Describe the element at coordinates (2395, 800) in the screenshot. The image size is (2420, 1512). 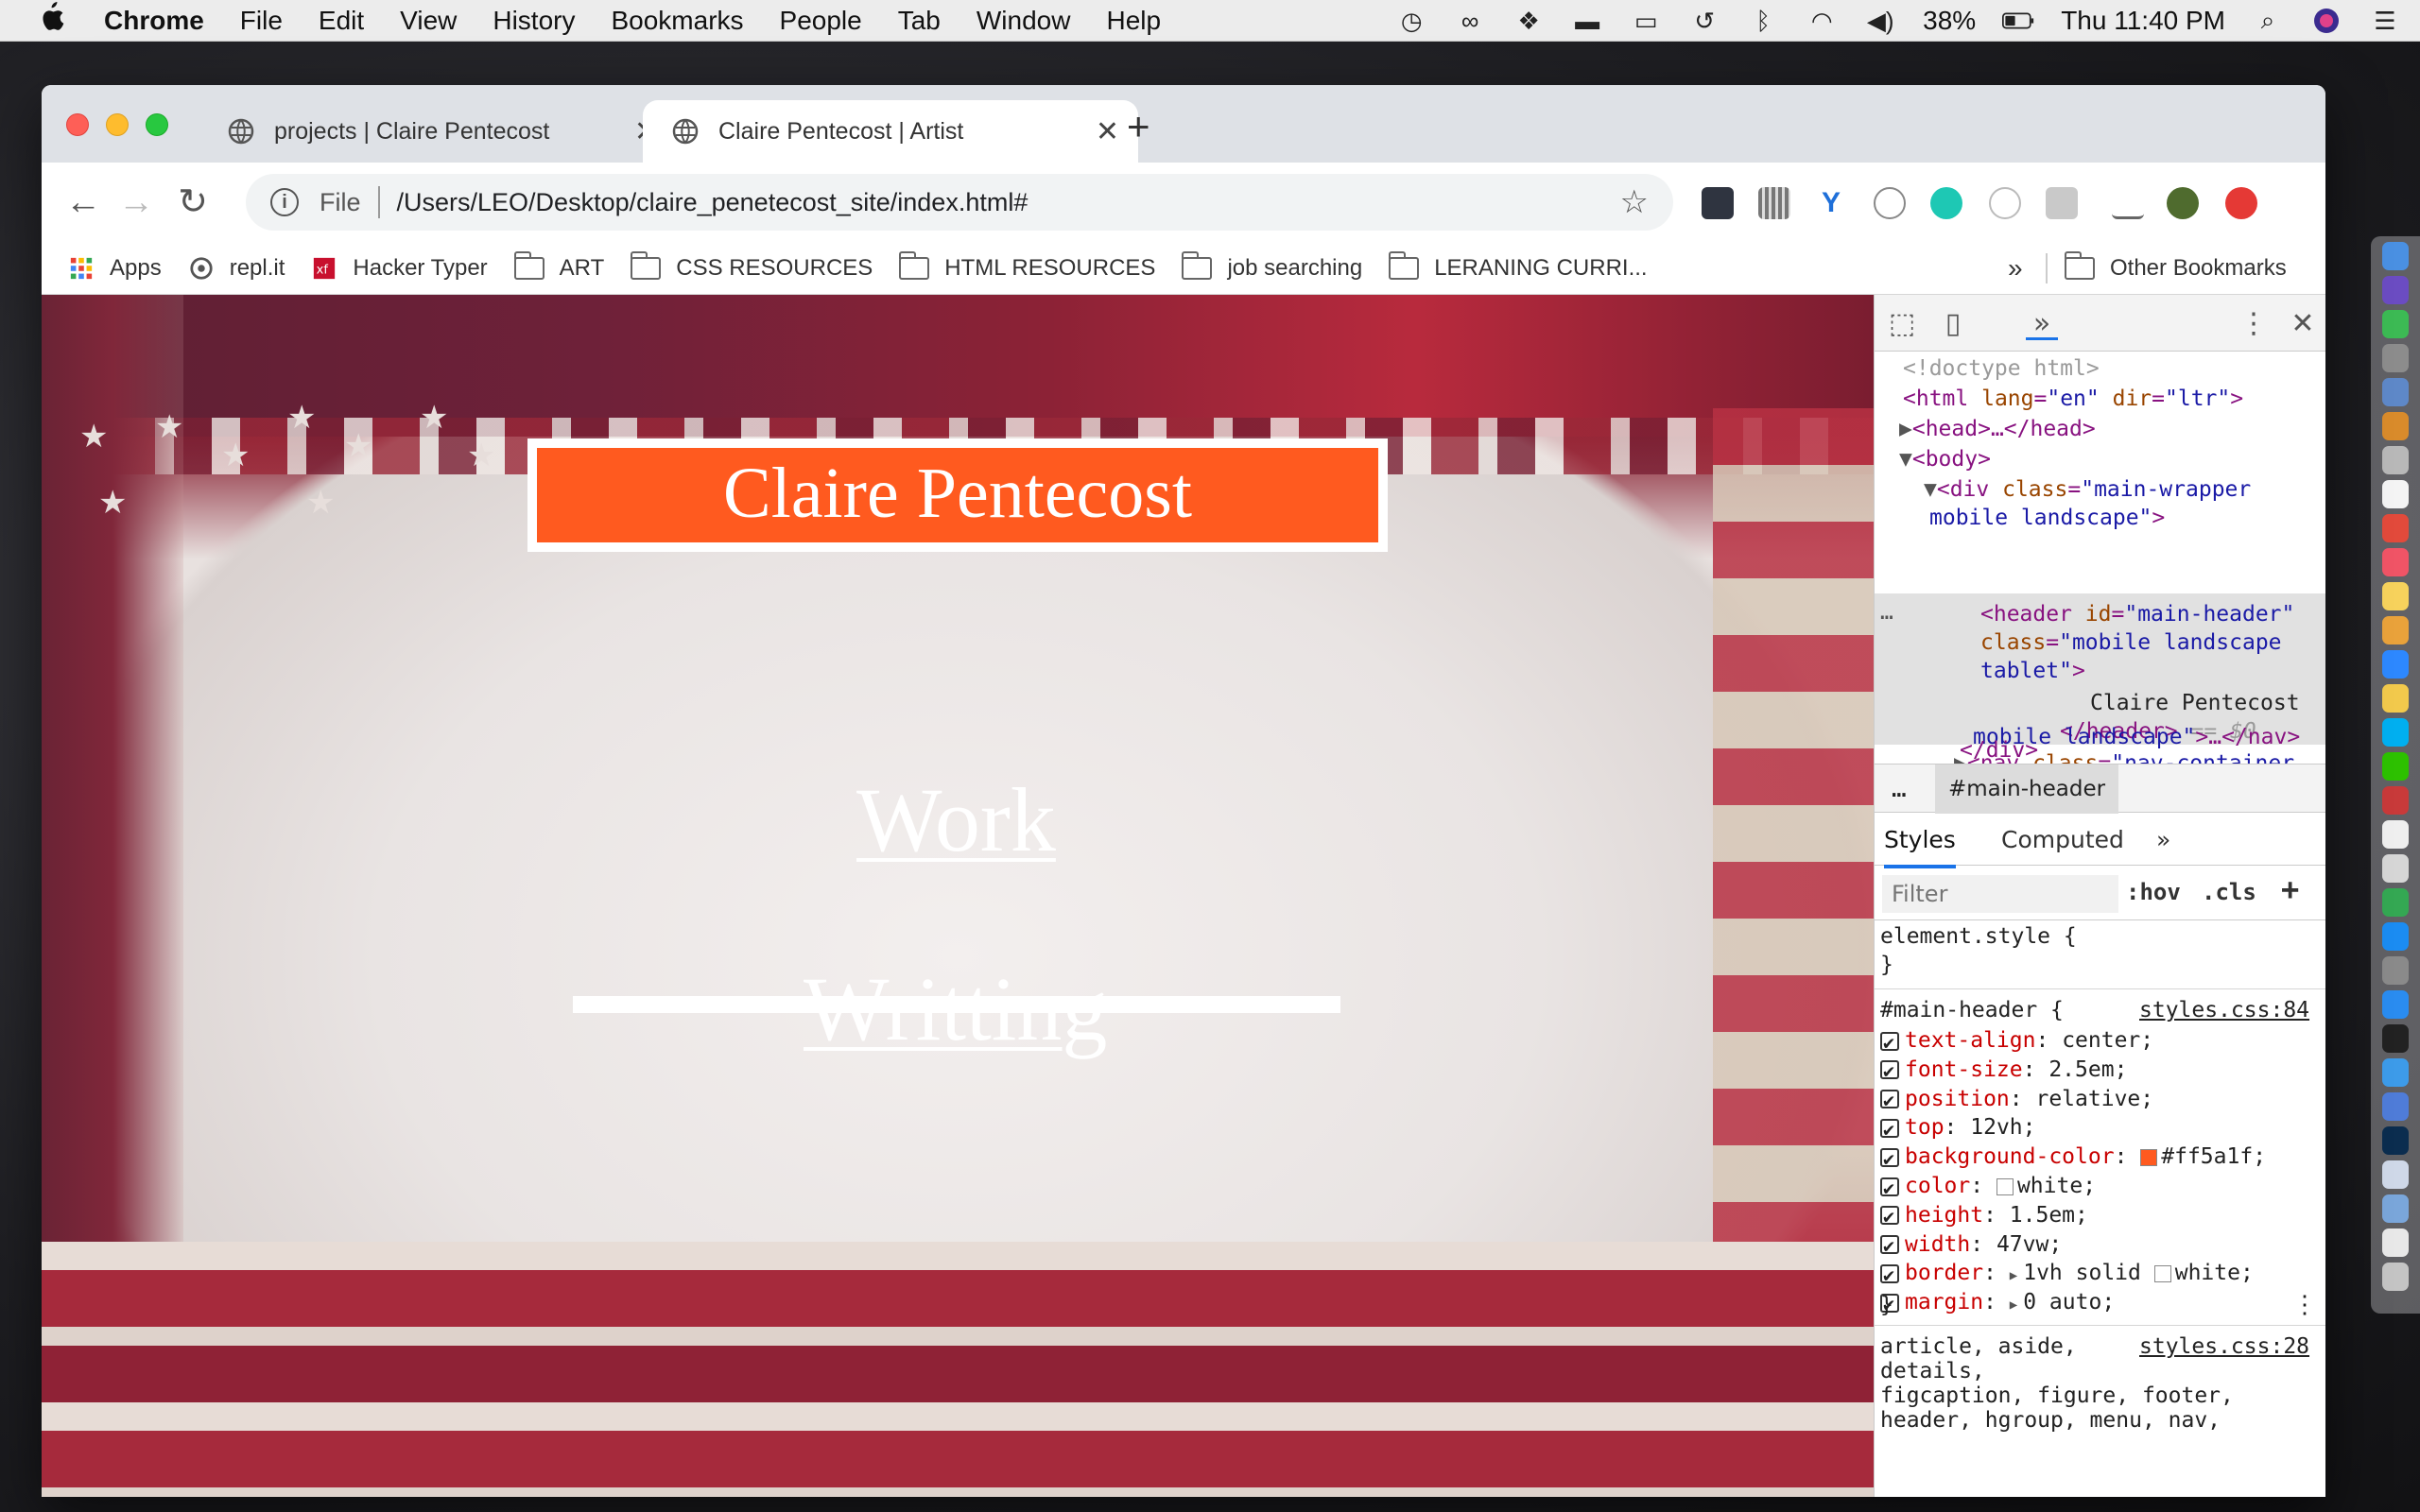
I see `app-icon-red` at that location.